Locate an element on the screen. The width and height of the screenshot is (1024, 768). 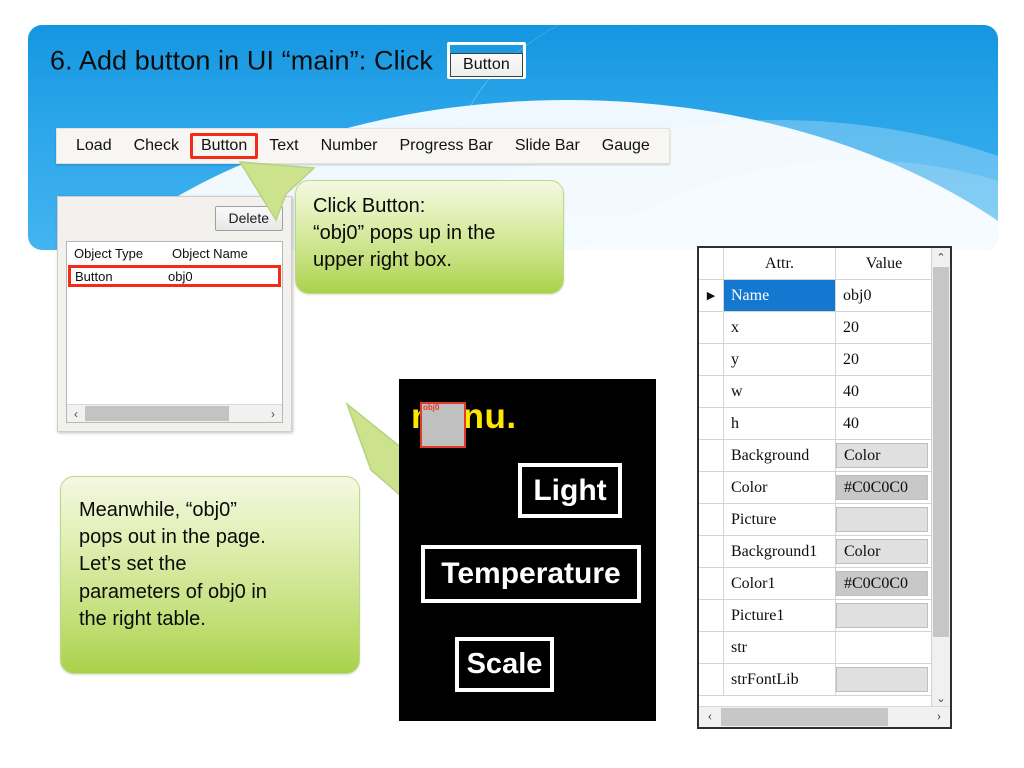
property-value-str is located at coordinates (884, 647).